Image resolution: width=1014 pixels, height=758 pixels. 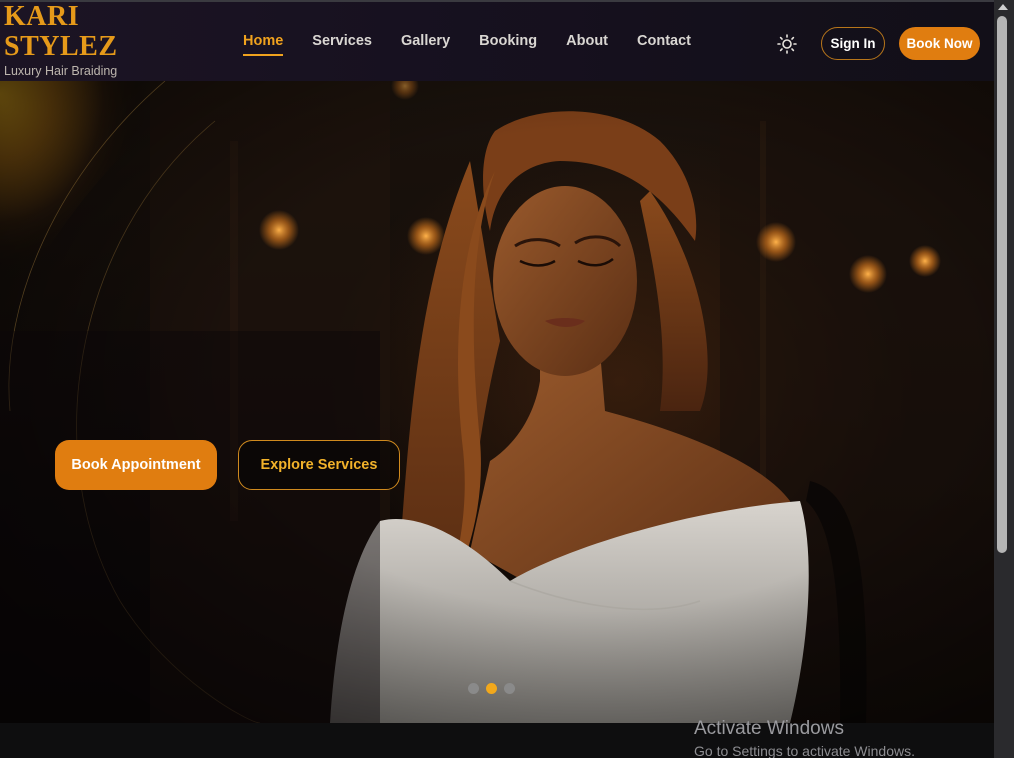 I want to click on watermark-subtitle: Go to Settings to activate Windows., so click(x=804, y=750).